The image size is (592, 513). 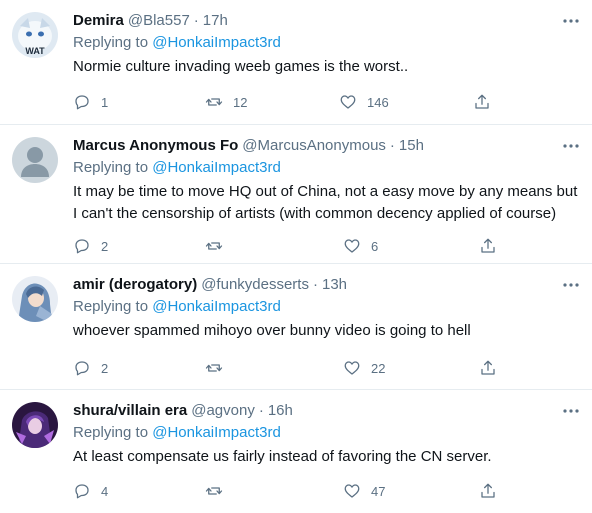 I want to click on timestamp: 13h, so click(x=334, y=285).